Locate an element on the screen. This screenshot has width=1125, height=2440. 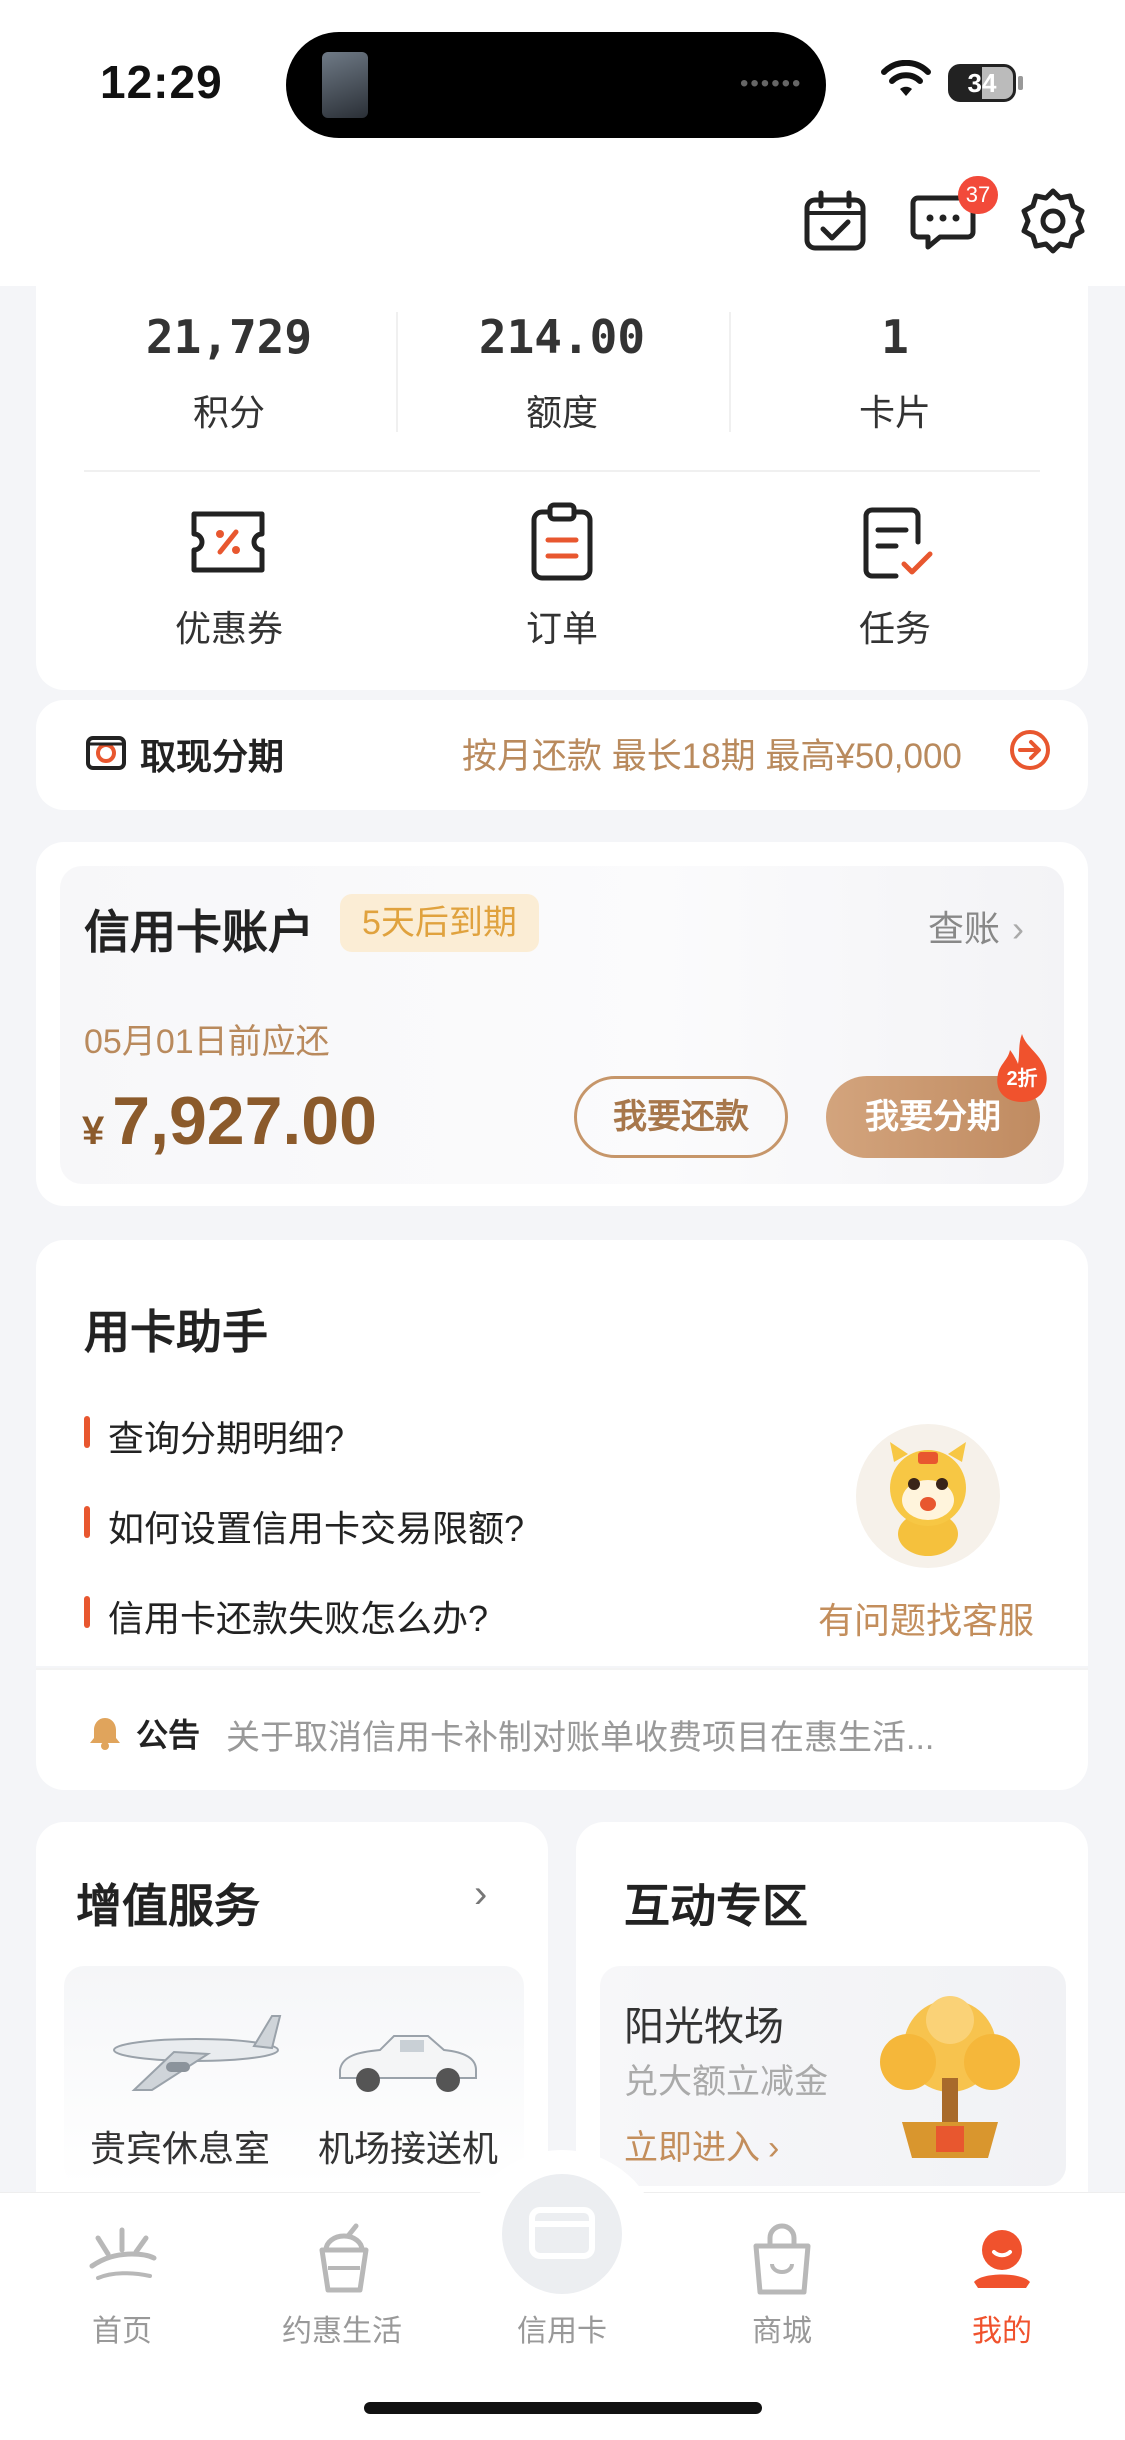
wifi-icon is located at coordinates (906, 78).